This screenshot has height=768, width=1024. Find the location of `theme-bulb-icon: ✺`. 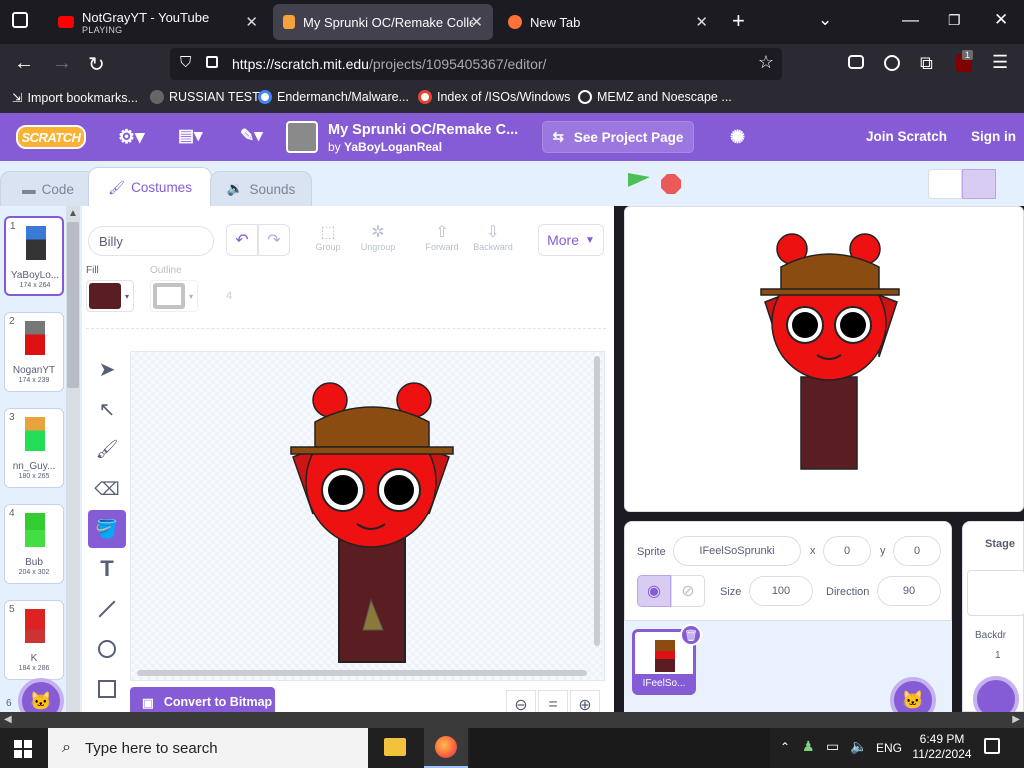

theme-bulb-icon: ✺ is located at coordinates (737, 137).